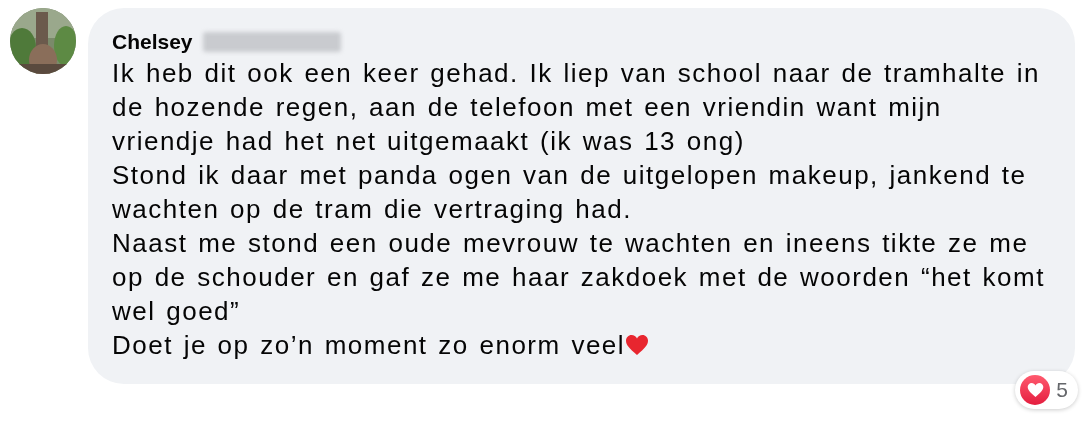 This screenshot has width=1088, height=440. I want to click on reaction-count: 5, so click(1046, 390).